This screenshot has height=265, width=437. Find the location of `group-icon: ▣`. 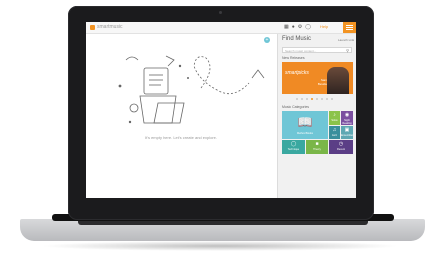

group-icon: ▣ is located at coordinates (347, 130).